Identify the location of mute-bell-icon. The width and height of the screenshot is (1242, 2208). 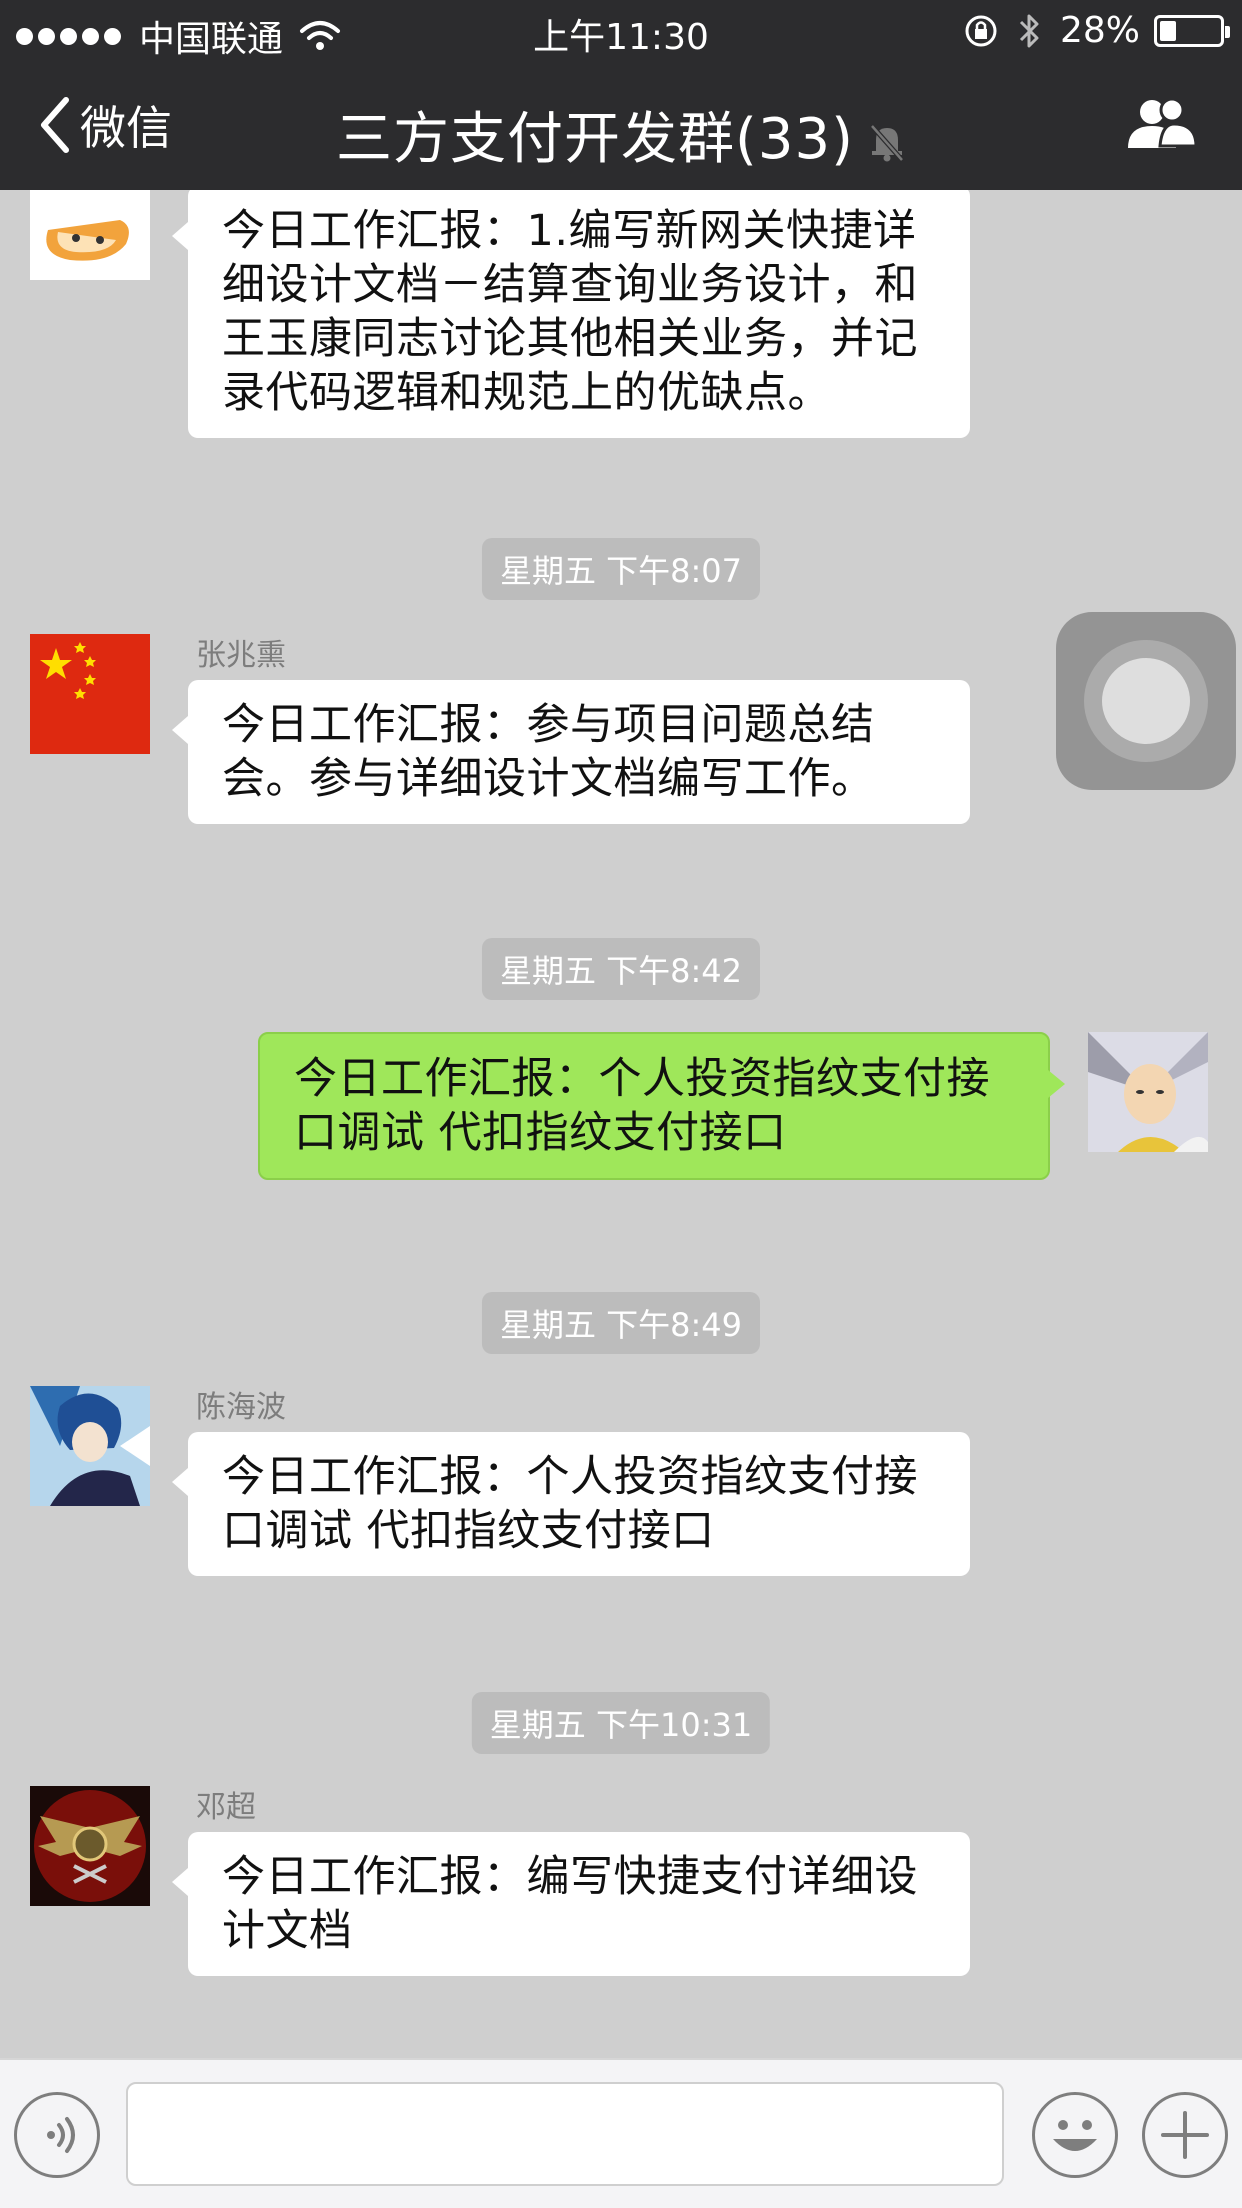
(887, 142).